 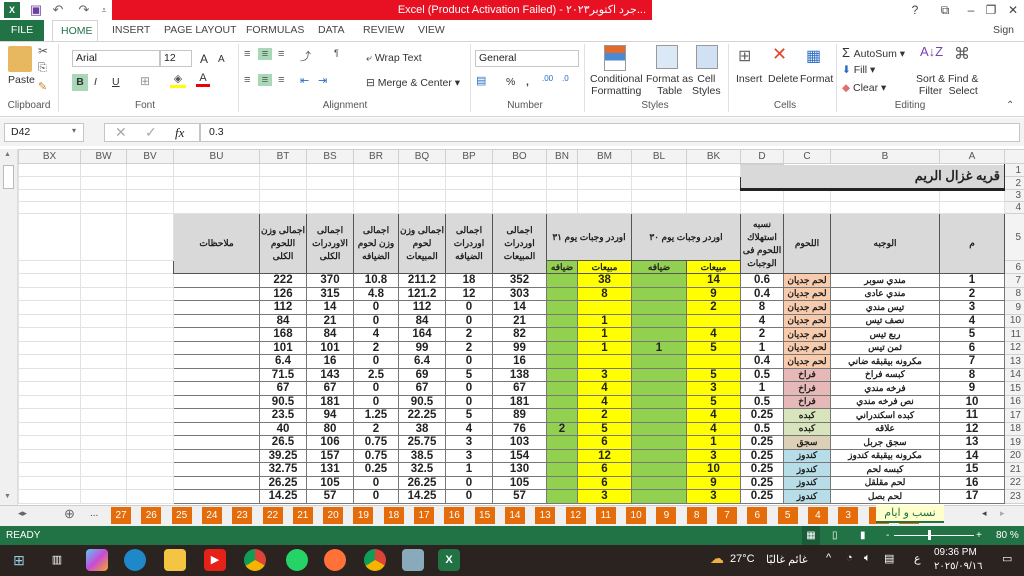 I want to click on cell-b: كبسه فراخ, so click(x=885, y=374).